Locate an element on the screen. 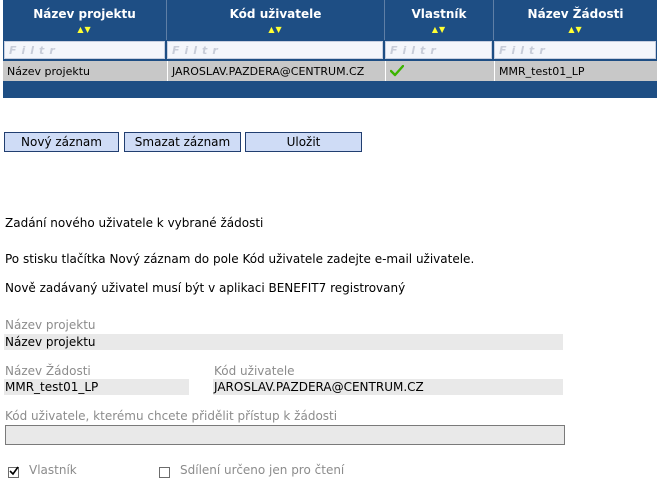 The image size is (658, 481). filter-input-vlastnik: Filtr is located at coordinates (438, 50).